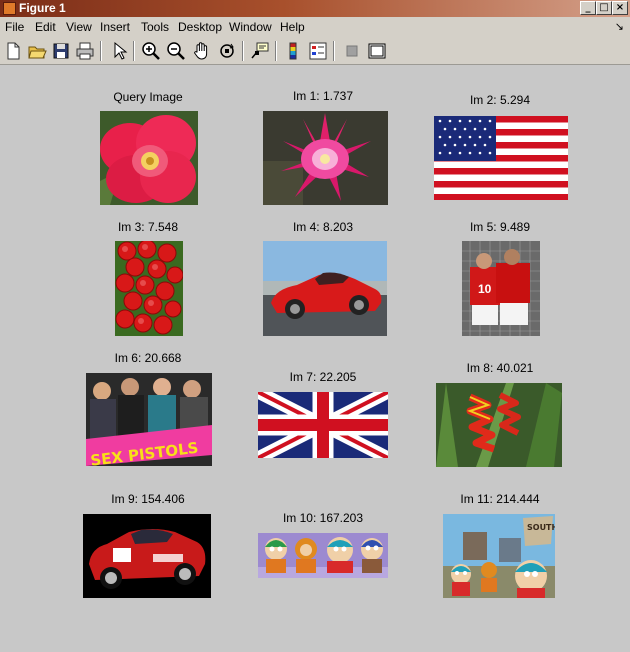 The width and height of the screenshot is (630, 652). Describe the element at coordinates (499, 425) in the screenshot. I see `im8-heliconia-plant` at that location.